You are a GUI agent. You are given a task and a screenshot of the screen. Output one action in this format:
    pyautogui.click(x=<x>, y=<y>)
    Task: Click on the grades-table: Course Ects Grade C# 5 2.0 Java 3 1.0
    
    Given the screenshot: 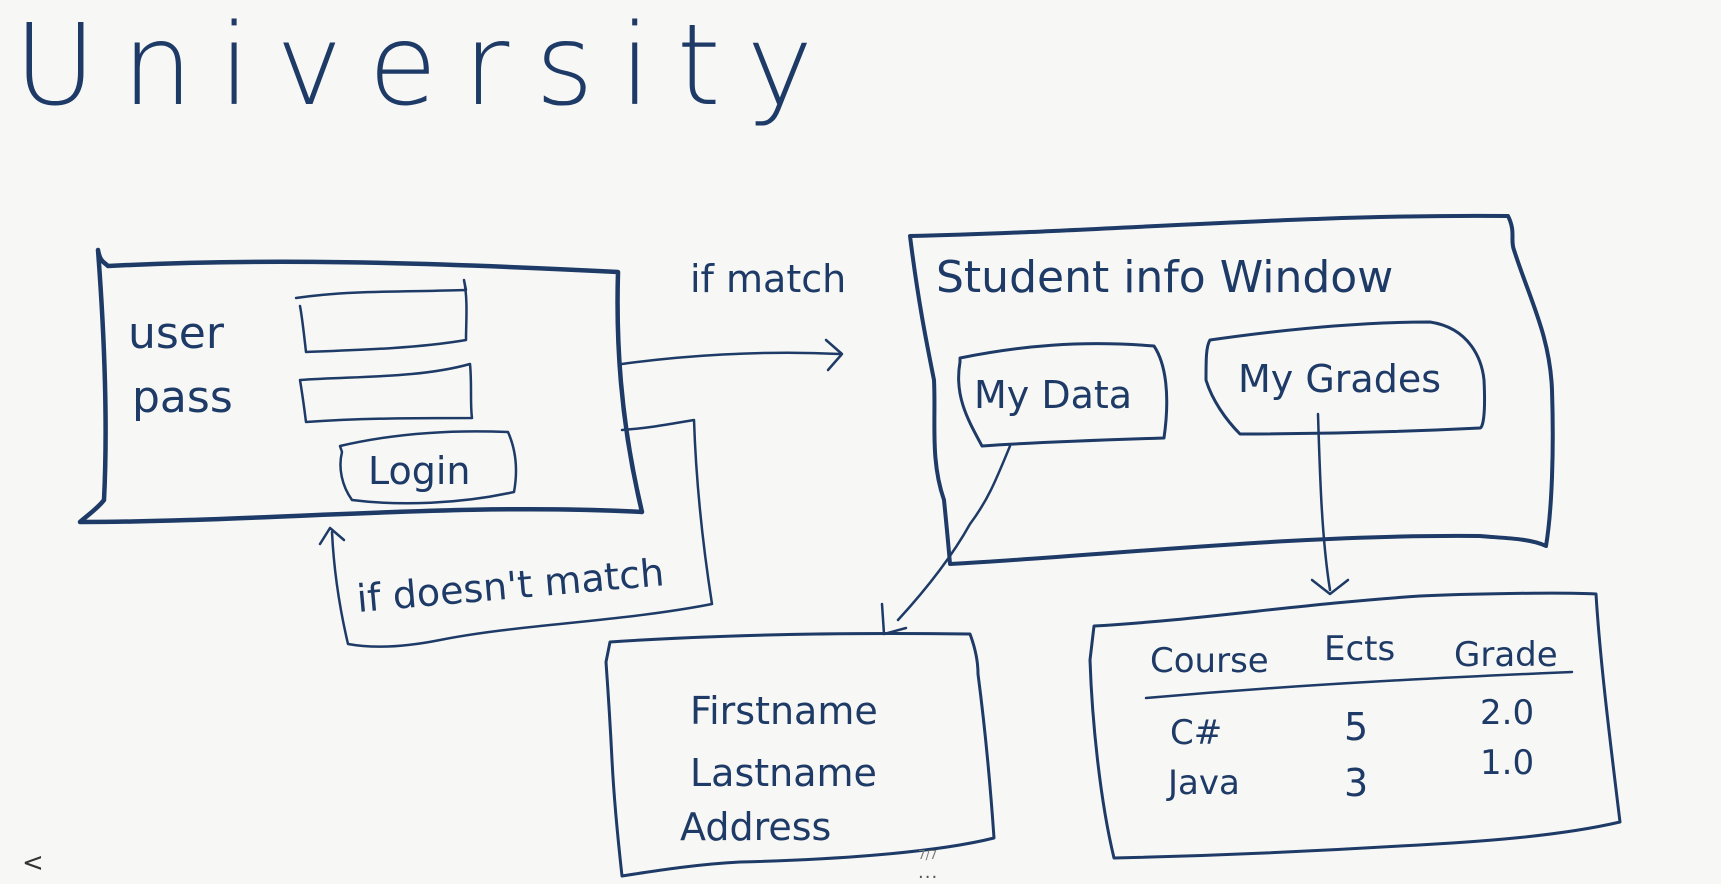 What is the action you would take?
    pyautogui.click(x=1359, y=717)
    